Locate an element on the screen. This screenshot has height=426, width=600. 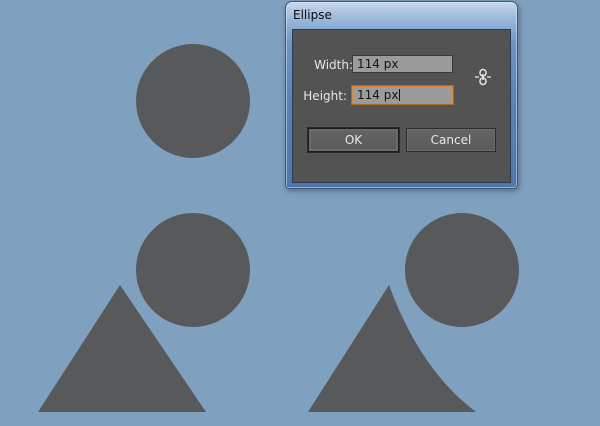
width-input: 114 px is located at coordinates (402, 64).